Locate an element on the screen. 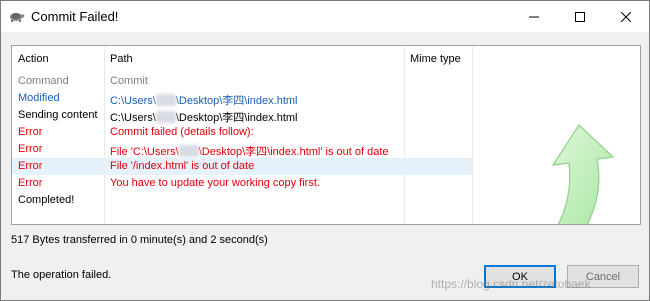 Image resolution: width=650 pixels, height=301 pixels. row-path: File '/index.html' is out of date is located at coordinates (182, 166).